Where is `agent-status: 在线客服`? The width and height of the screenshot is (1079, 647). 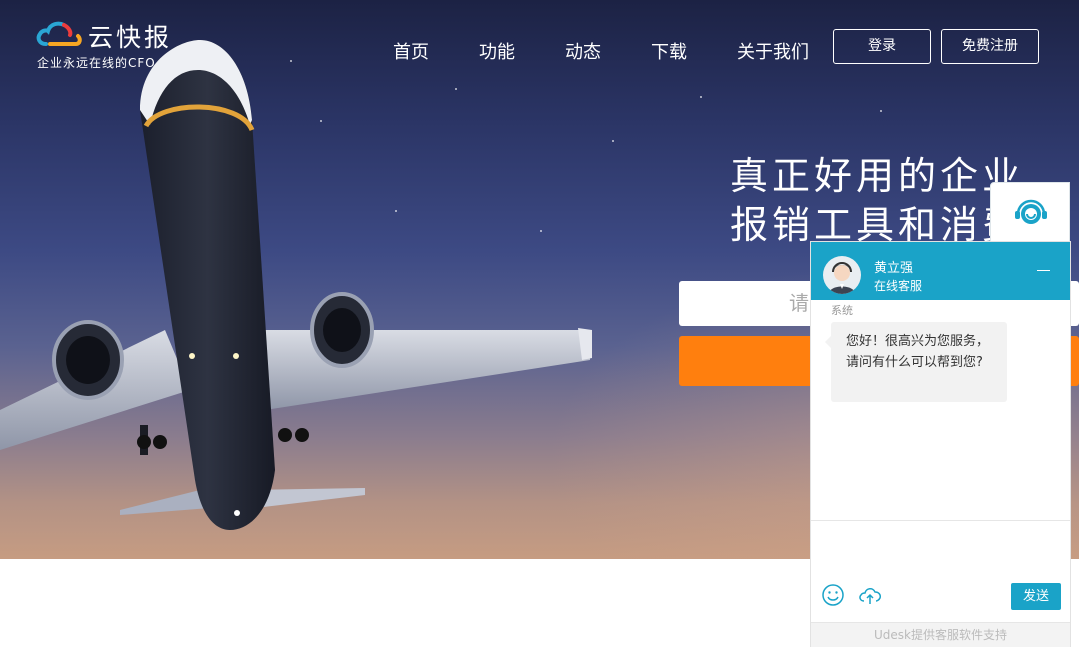 agent-status: 在线客服 is located at coordinates (898, 286).